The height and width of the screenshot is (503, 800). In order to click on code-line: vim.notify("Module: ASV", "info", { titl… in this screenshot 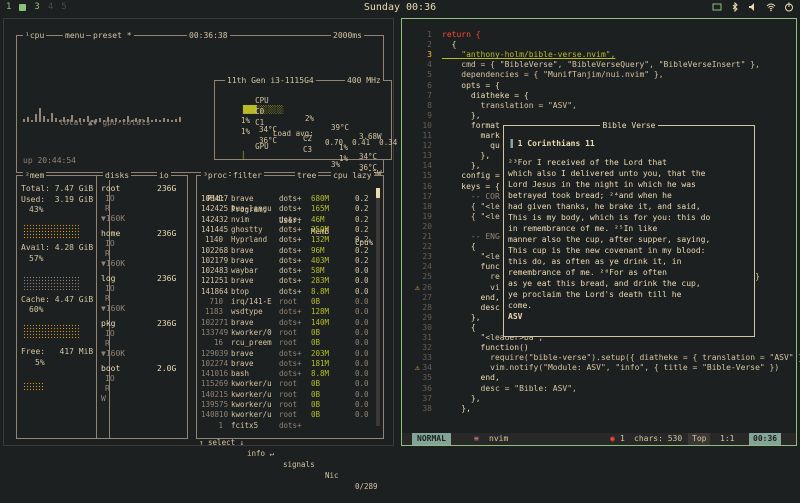, I will do `click(610, 368)`.